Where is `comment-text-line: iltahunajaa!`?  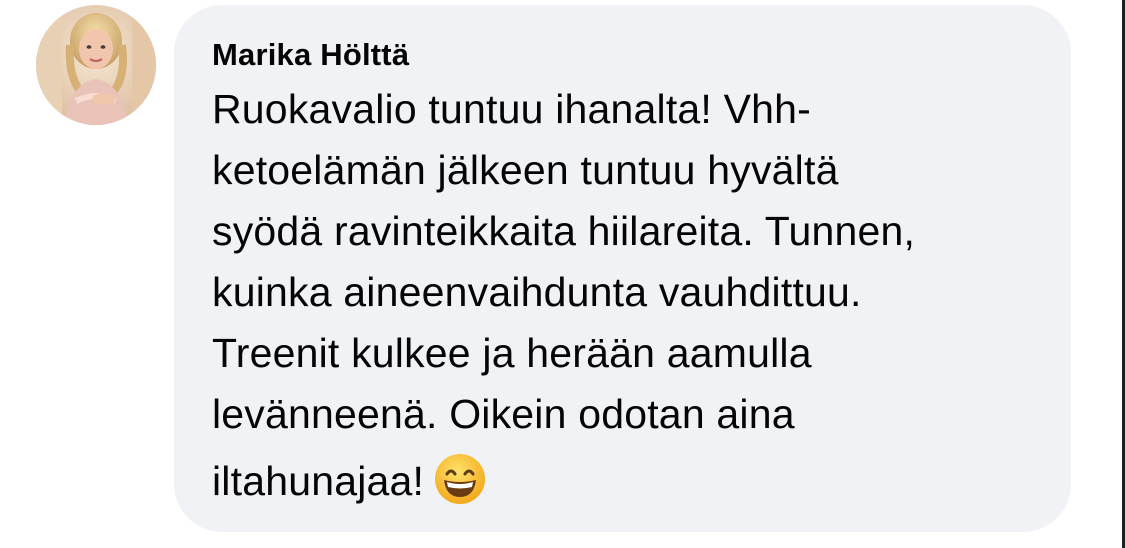 comment-text-line: iltahunajaa! is located at coordinates (318, 481).